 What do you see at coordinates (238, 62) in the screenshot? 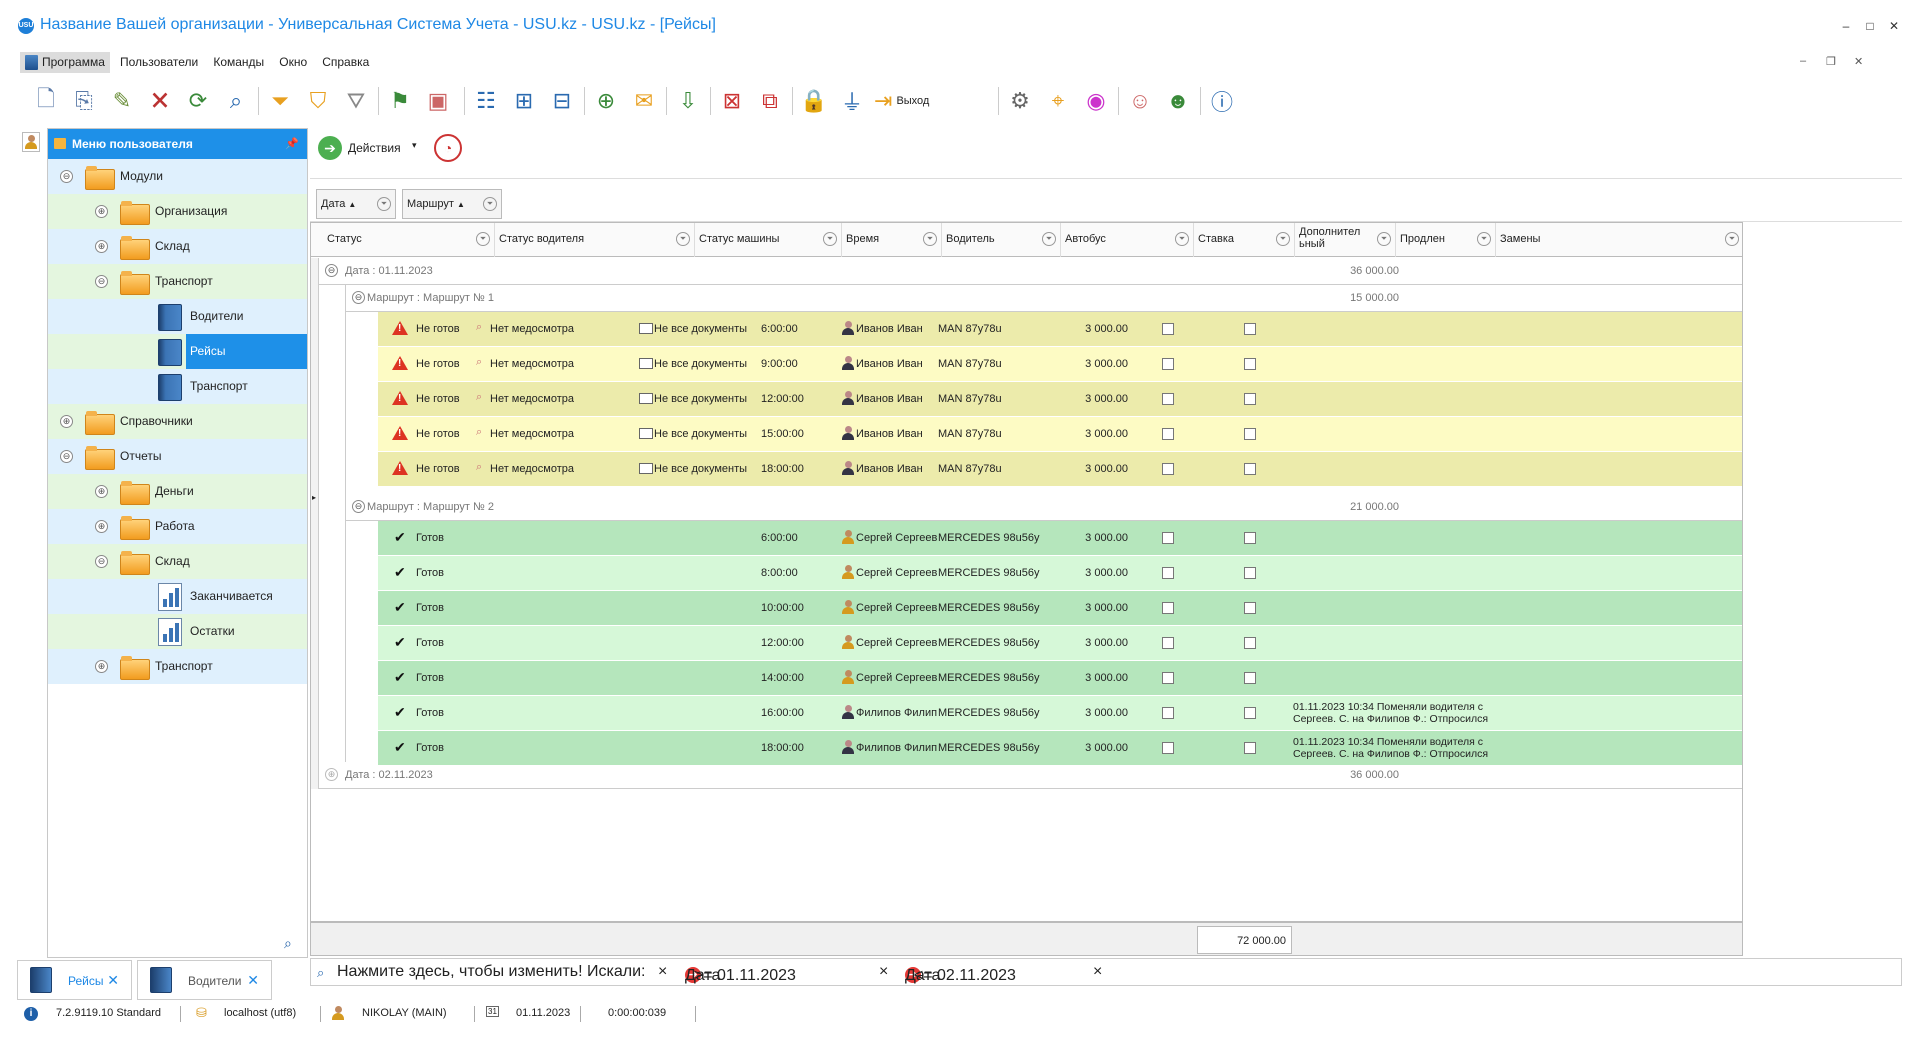
I see `menu-commands: Команды` at bounding box center [238, 62].